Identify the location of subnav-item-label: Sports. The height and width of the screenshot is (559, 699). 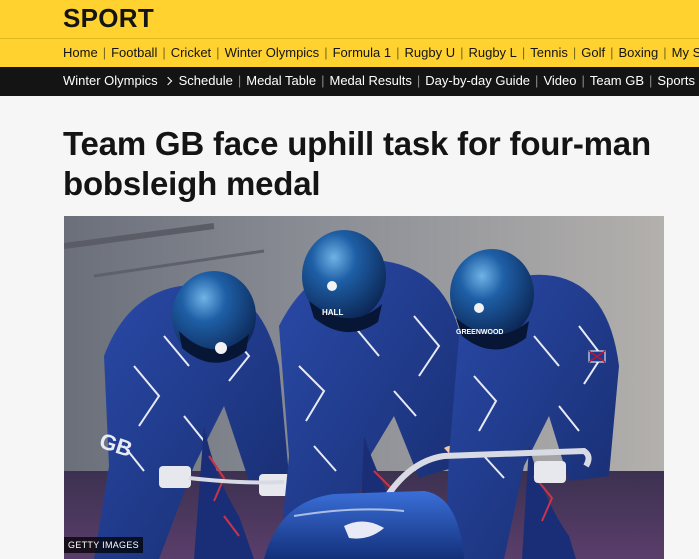
(676, 80).